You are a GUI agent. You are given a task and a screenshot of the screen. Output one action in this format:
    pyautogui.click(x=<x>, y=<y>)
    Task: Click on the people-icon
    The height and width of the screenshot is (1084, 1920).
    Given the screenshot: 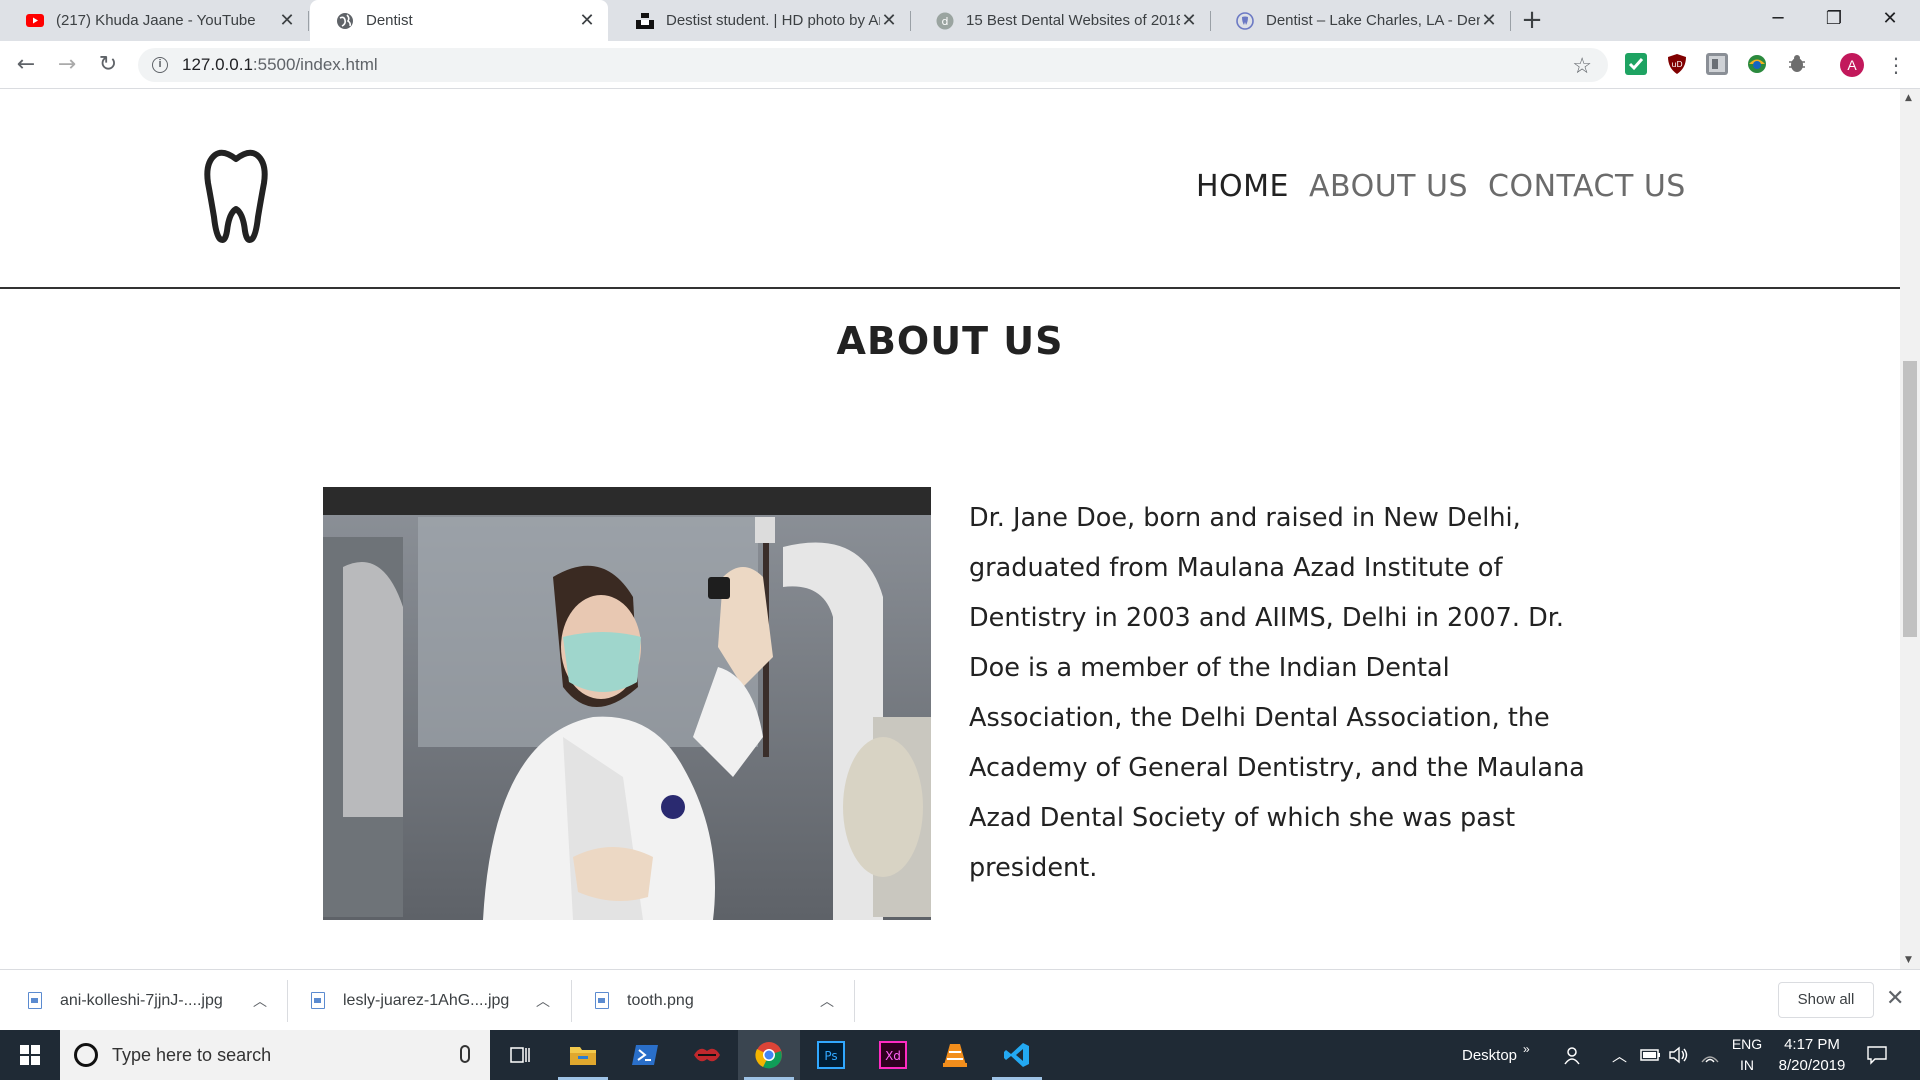 What is the action you would take?
    pyautogui.click(x=1574, y=1055)
    